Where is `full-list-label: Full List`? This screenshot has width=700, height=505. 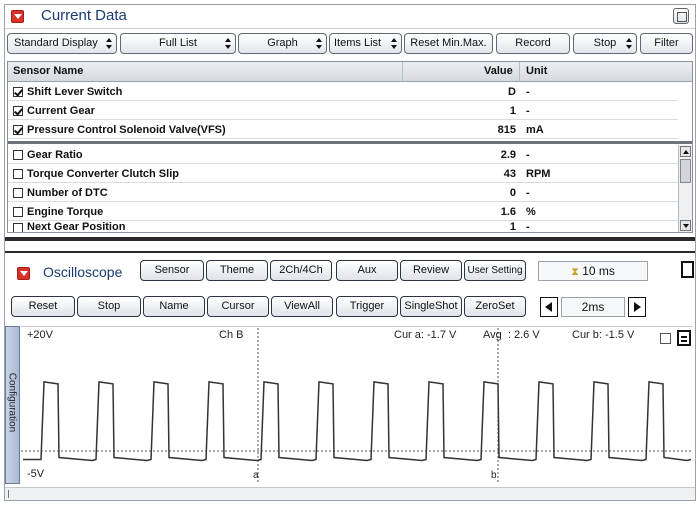 full-list-label: Full List is located at coordinates (178, 43).